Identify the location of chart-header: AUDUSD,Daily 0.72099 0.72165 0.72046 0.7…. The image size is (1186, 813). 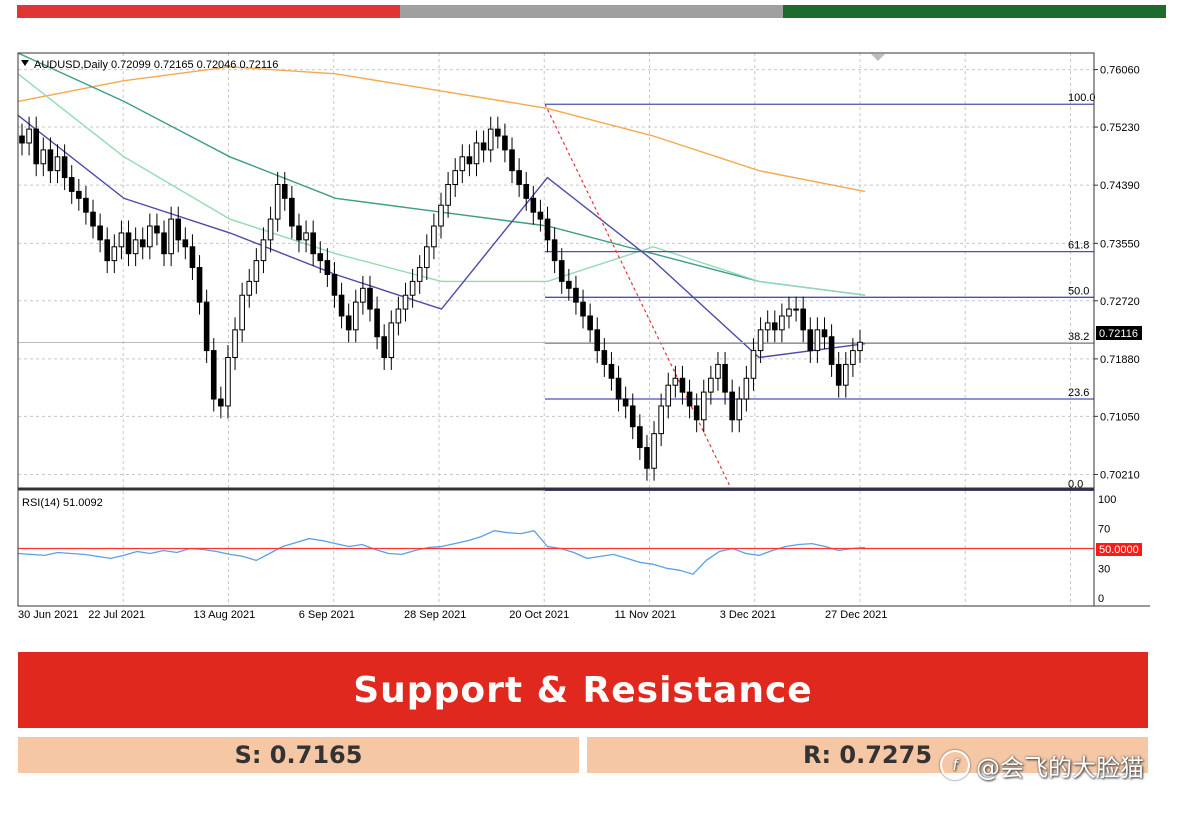
(156, 65).